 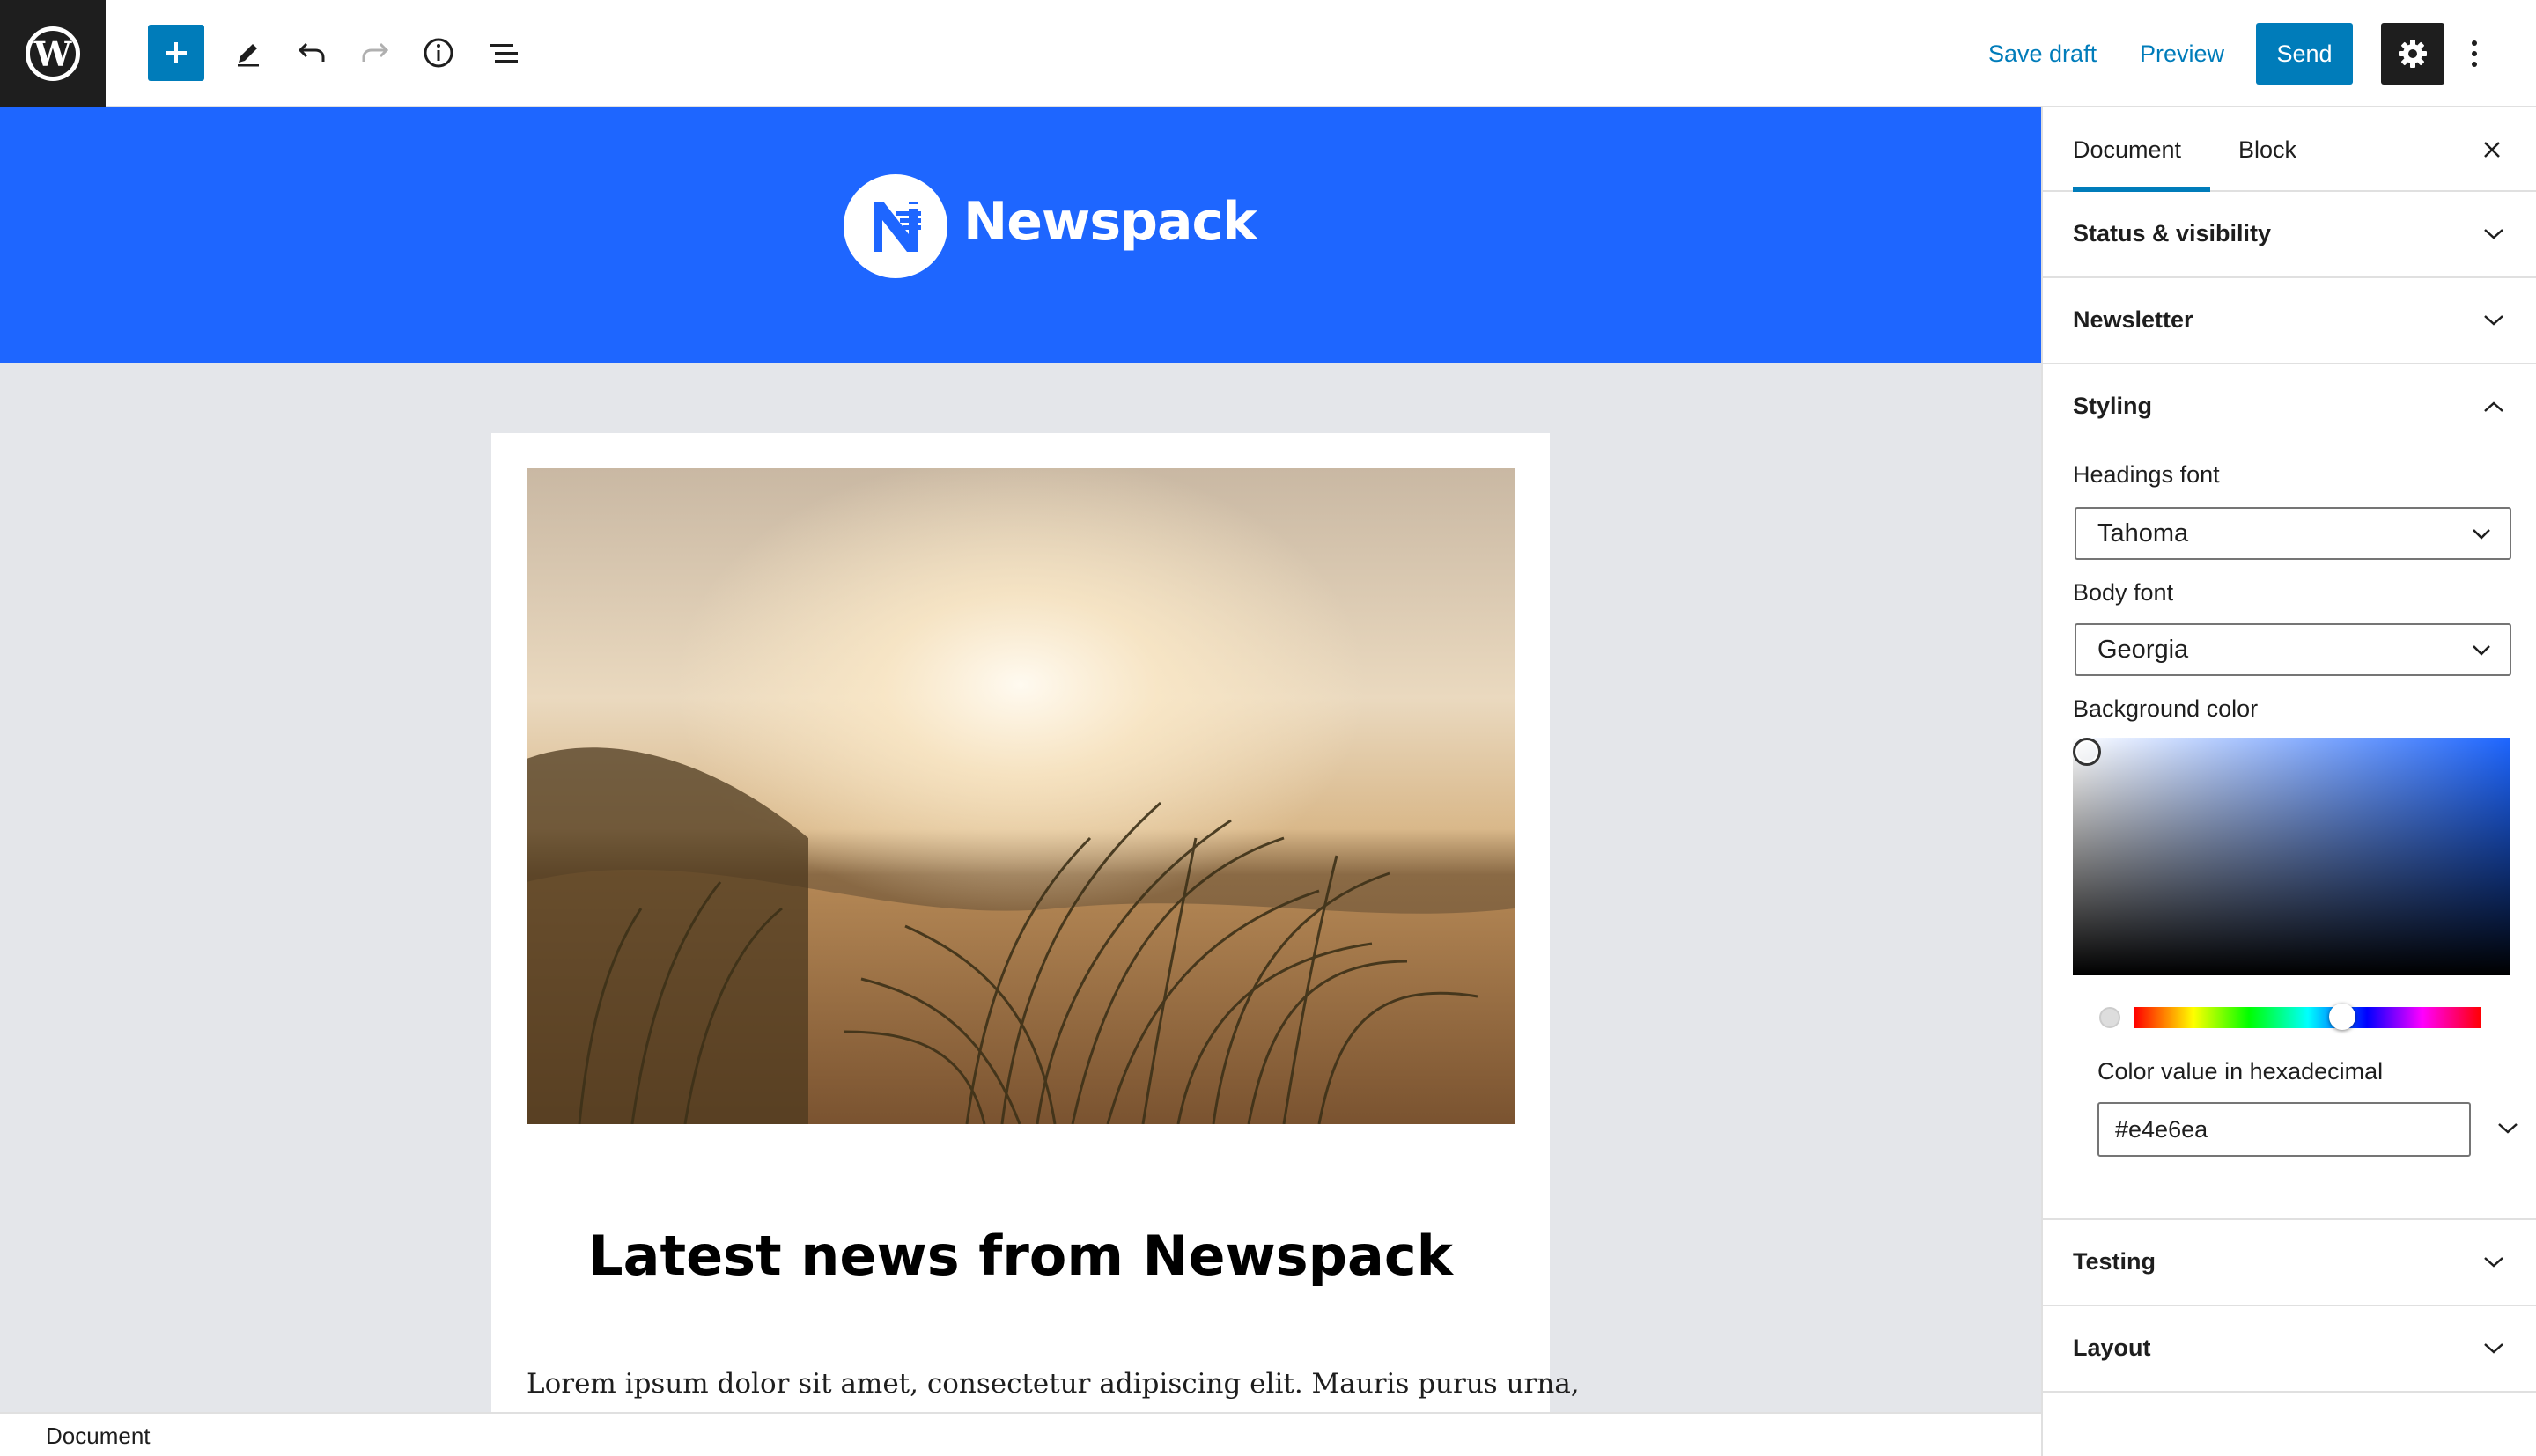 What do you see at coordinates (1020, 1434) in the screenshot?
I see `block-breadcrumb-bar: Document` at bounding box center [1020, 1434].